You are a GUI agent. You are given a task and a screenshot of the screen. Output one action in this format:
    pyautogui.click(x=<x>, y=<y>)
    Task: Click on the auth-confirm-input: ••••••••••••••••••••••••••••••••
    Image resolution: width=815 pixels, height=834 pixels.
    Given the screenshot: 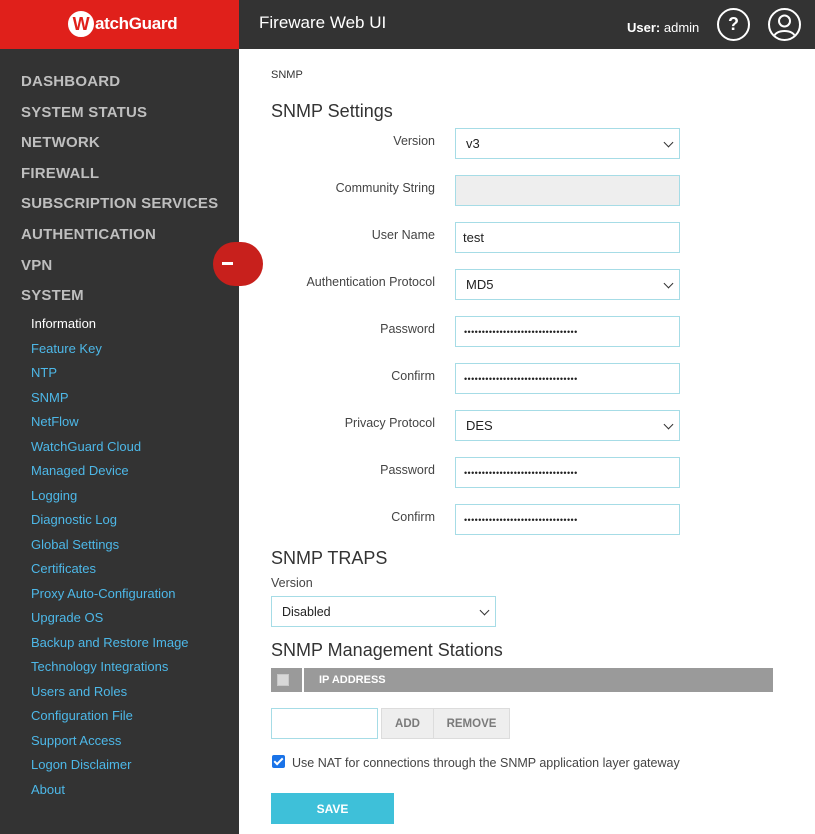 What is the action you would take?
    pyautogui.click(x=567, y=378)
    